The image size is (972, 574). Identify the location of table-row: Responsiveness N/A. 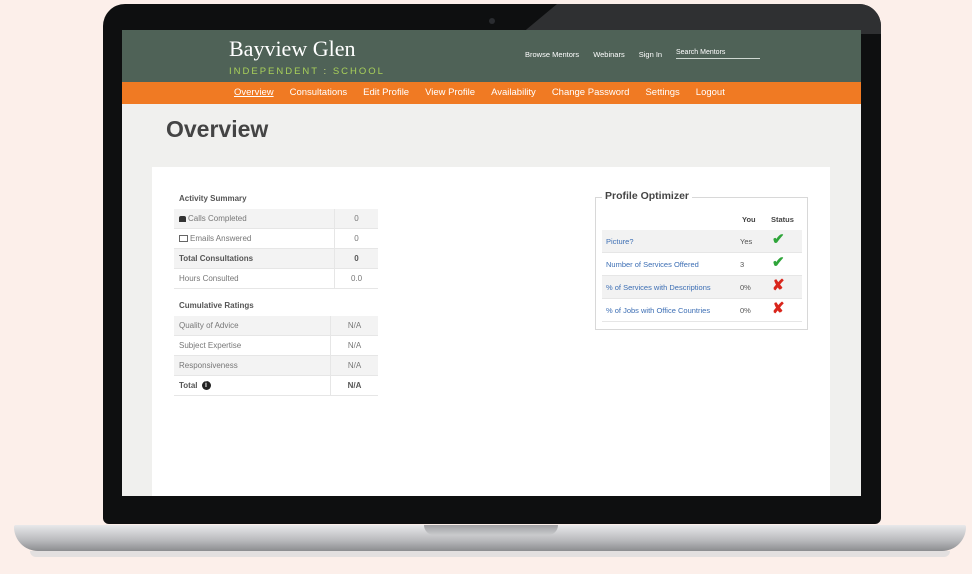
(276, 365).